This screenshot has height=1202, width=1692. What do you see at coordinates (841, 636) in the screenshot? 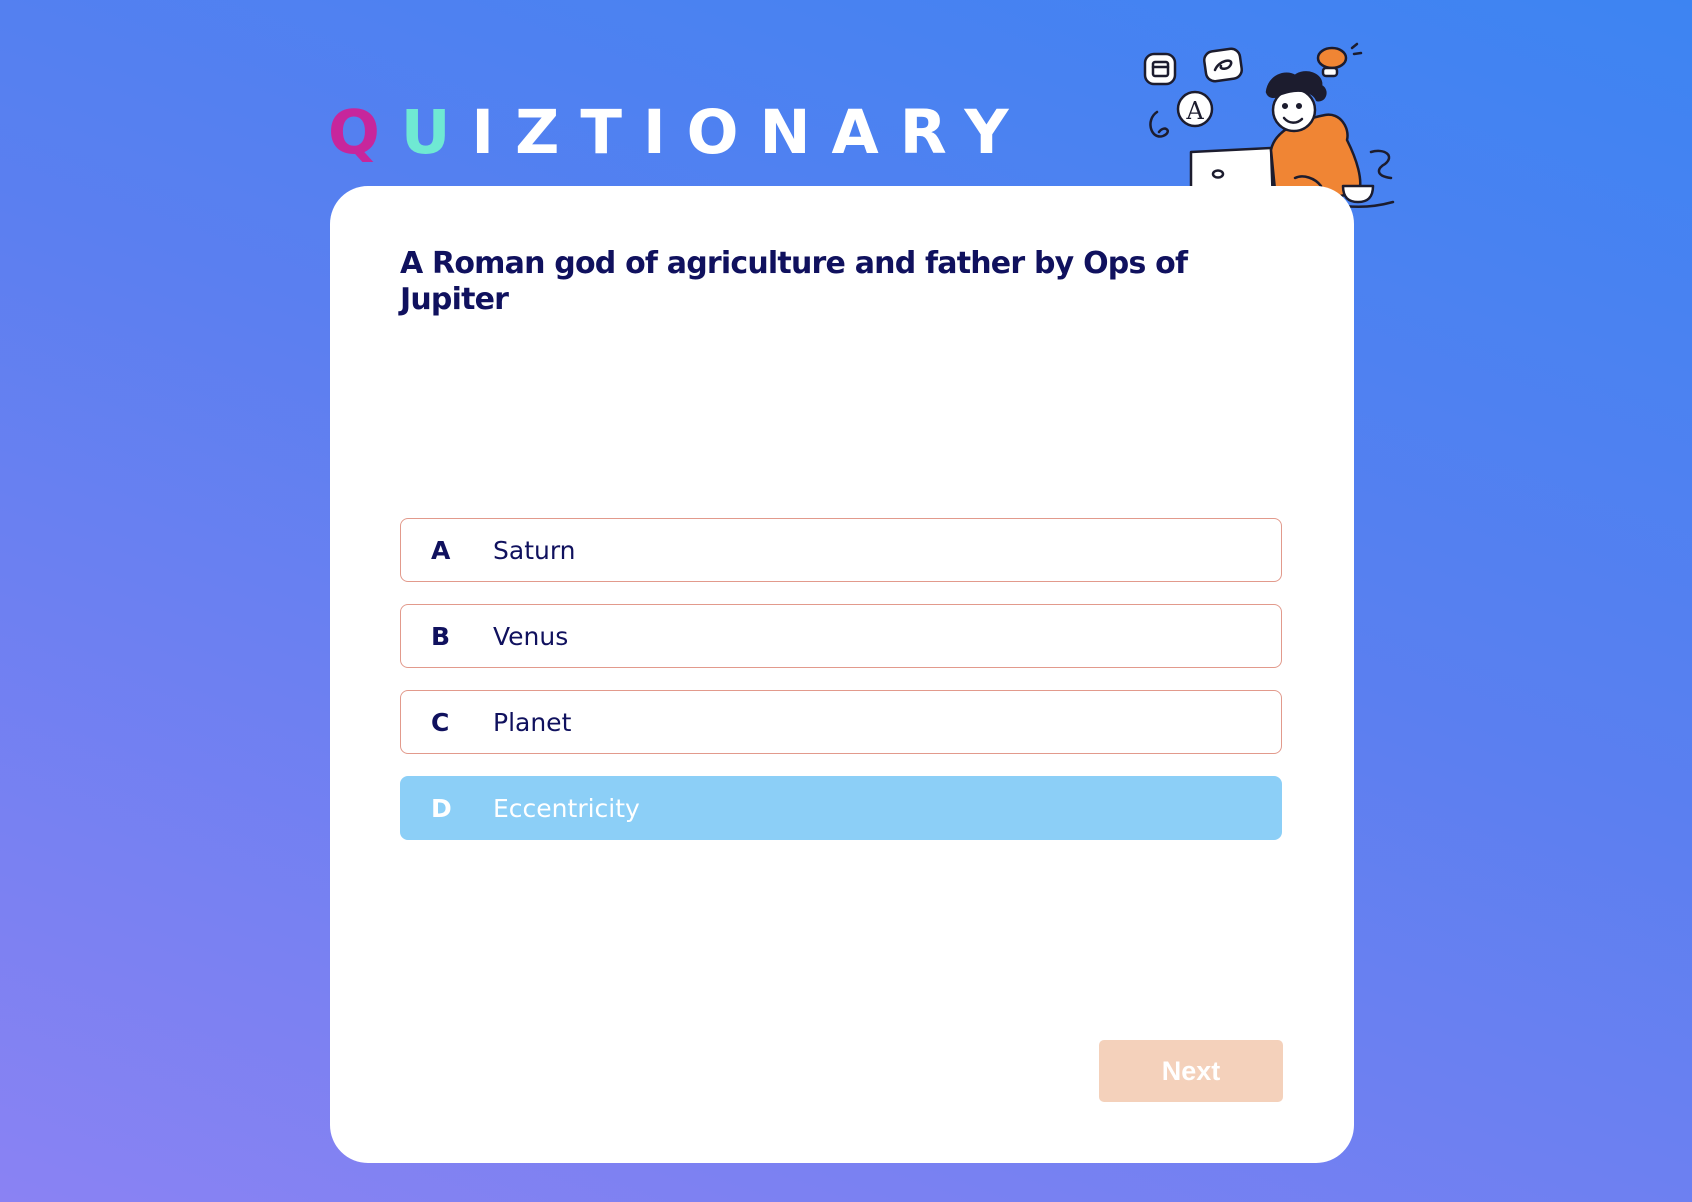
I see `option-b: B Venus` at bounding box center [841, 636].